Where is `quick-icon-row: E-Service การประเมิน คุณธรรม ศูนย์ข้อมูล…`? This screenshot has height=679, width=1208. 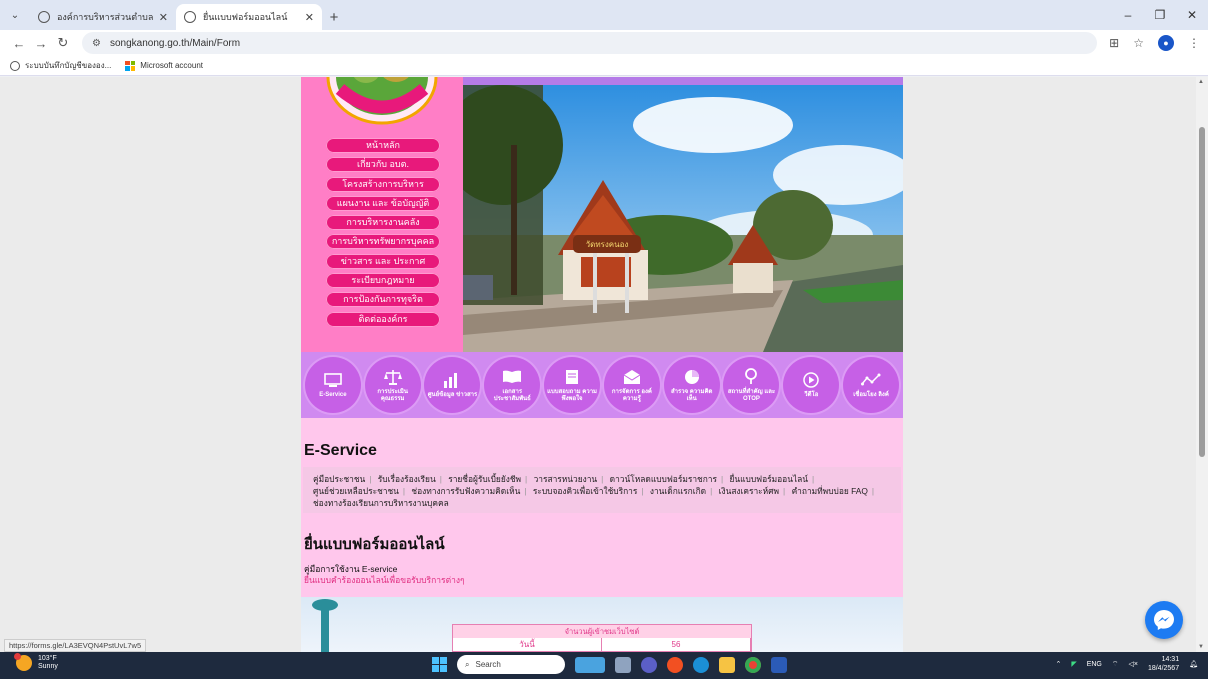
quick-icon-row: E-Service การประเมิน คุณธรรม ศูนย์ข้อมูล… is located at coordinates (602, 385).